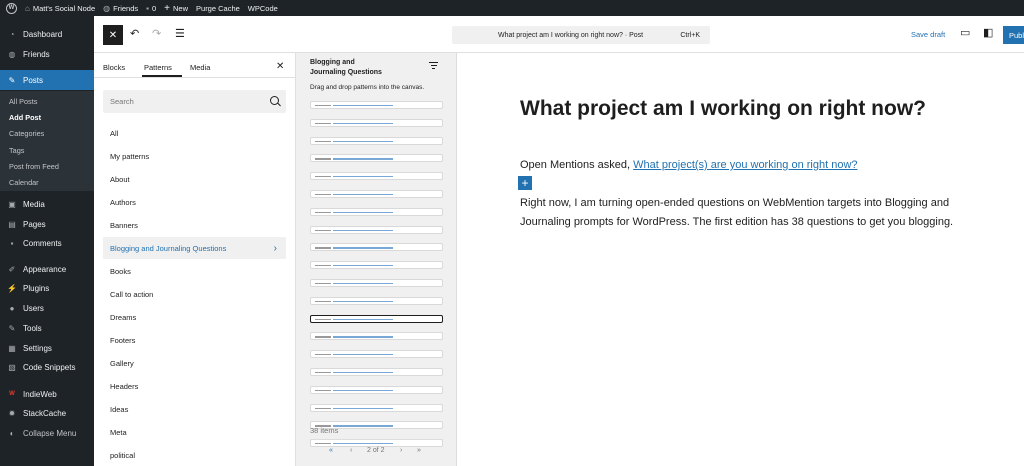  Describe the element at coordinates (194, 386) in the screenshot. I see `pattern-category: Headers` at that location.